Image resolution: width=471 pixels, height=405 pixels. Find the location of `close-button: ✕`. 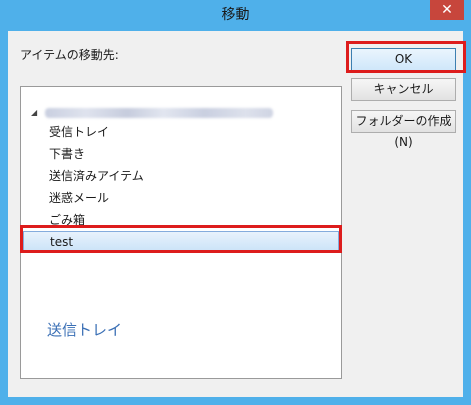

close-button: ✕ is located at coordinates (447, 10).